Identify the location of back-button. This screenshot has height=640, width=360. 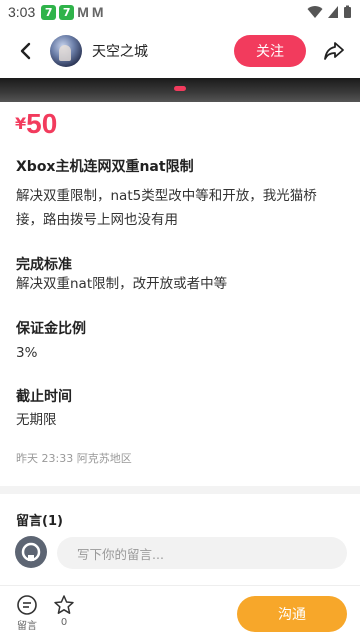
(26, 51).